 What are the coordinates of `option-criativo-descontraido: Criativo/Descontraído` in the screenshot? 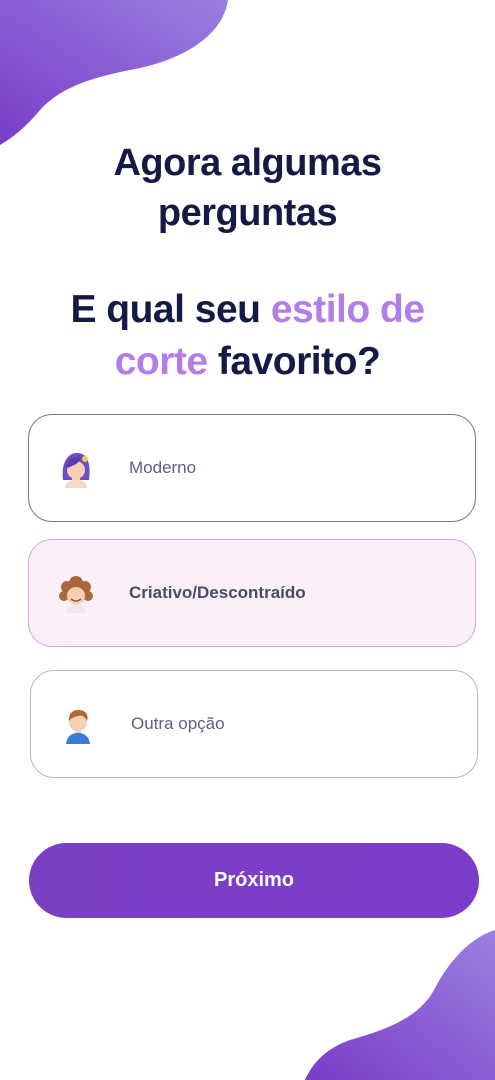 It's located at (252, 593).